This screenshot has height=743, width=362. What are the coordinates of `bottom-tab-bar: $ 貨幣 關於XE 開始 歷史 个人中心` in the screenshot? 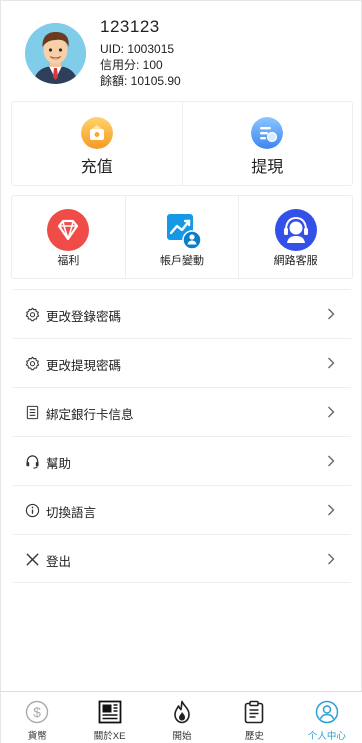 It's located at (181, 717).